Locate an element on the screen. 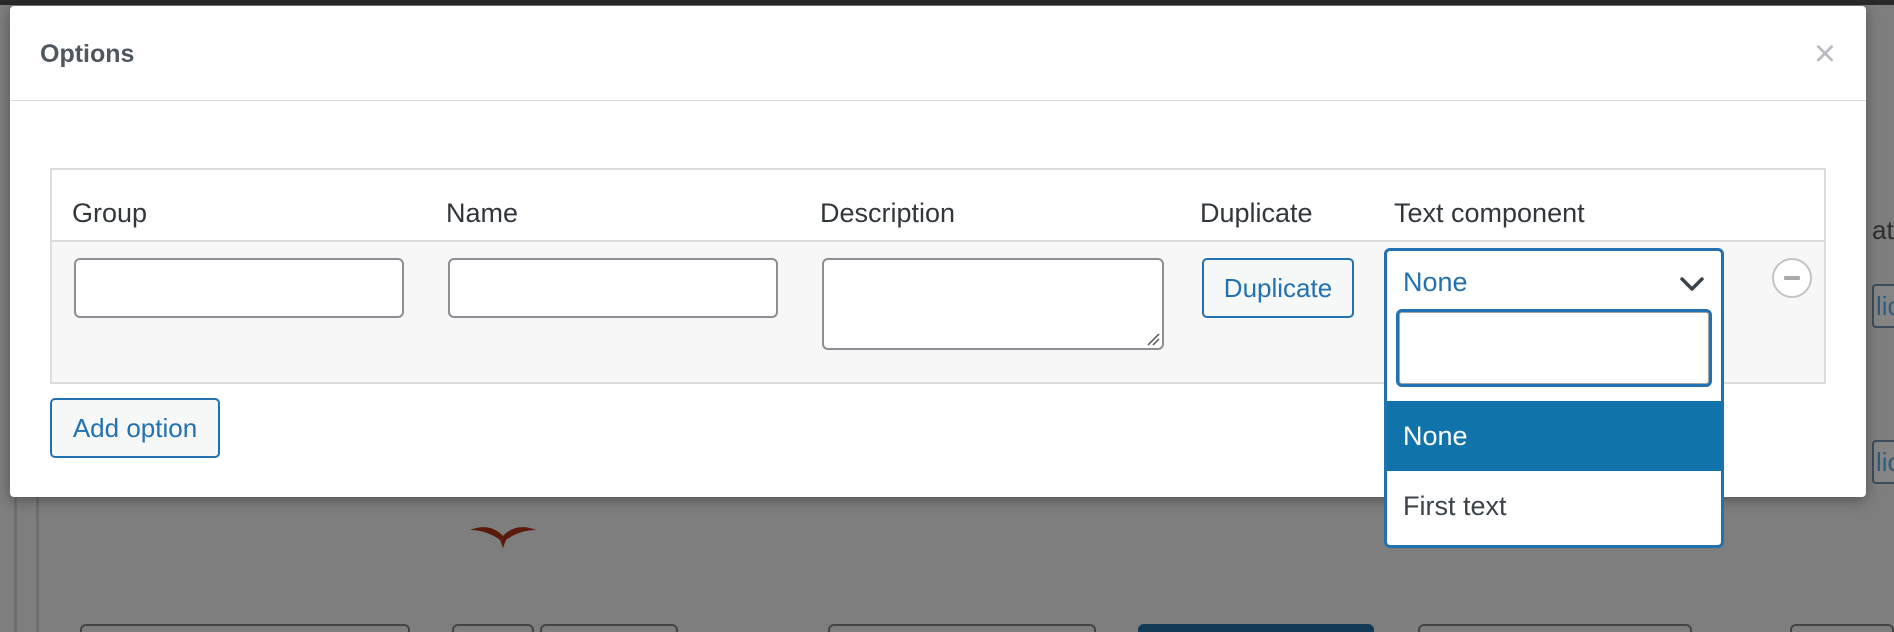  description-textarea is located at coordinates (993, 304).